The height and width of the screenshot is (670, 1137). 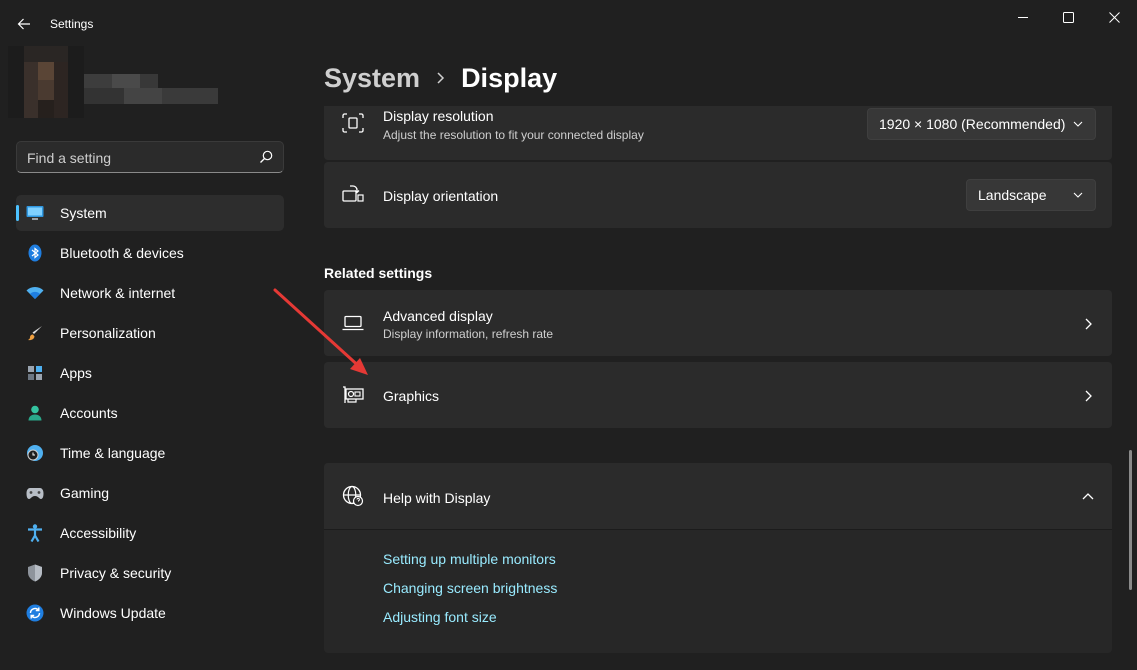 I want to click on accessibility-icon, so click(x=35, y=533).